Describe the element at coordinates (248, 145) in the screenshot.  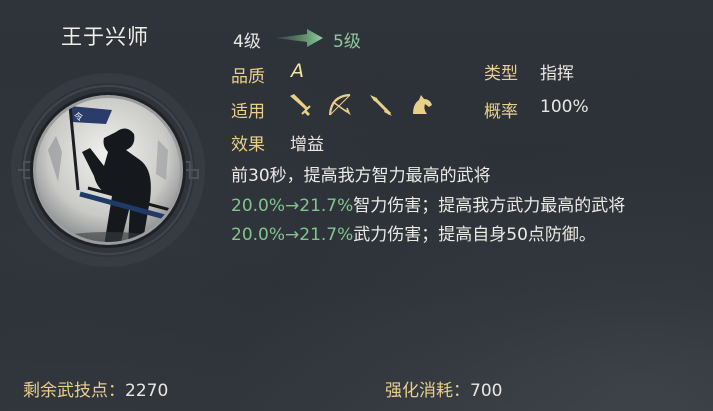
I see `effect-label: 效果` at that location.